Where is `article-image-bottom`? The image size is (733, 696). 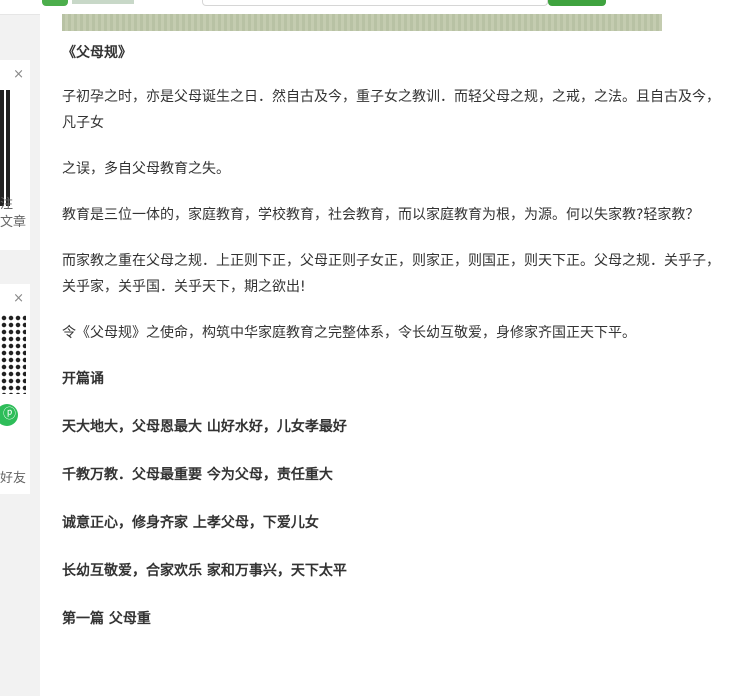
article-image-bottom is located at coordinates (362, 22).